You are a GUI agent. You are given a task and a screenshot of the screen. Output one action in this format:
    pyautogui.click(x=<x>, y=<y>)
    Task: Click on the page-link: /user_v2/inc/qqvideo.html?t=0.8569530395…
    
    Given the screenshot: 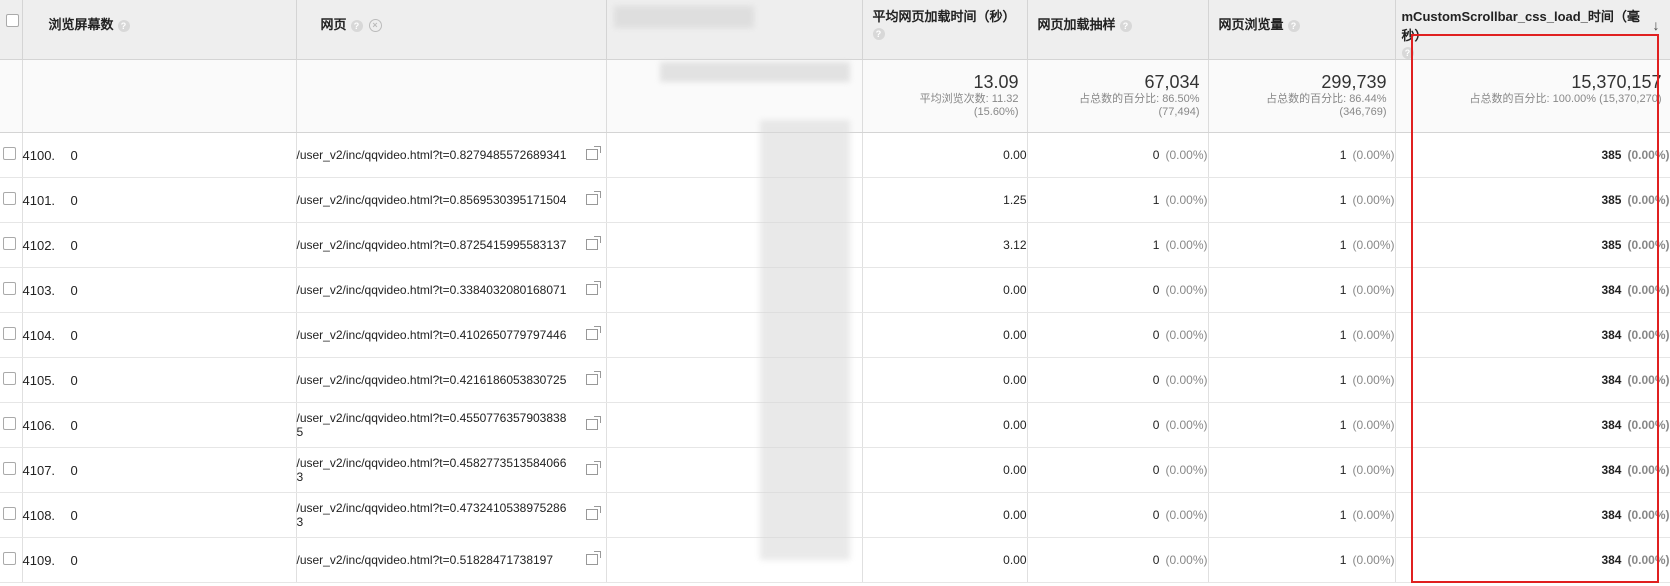 What is the action you would take?
    pyautogui.click(x=433, y=200)
    